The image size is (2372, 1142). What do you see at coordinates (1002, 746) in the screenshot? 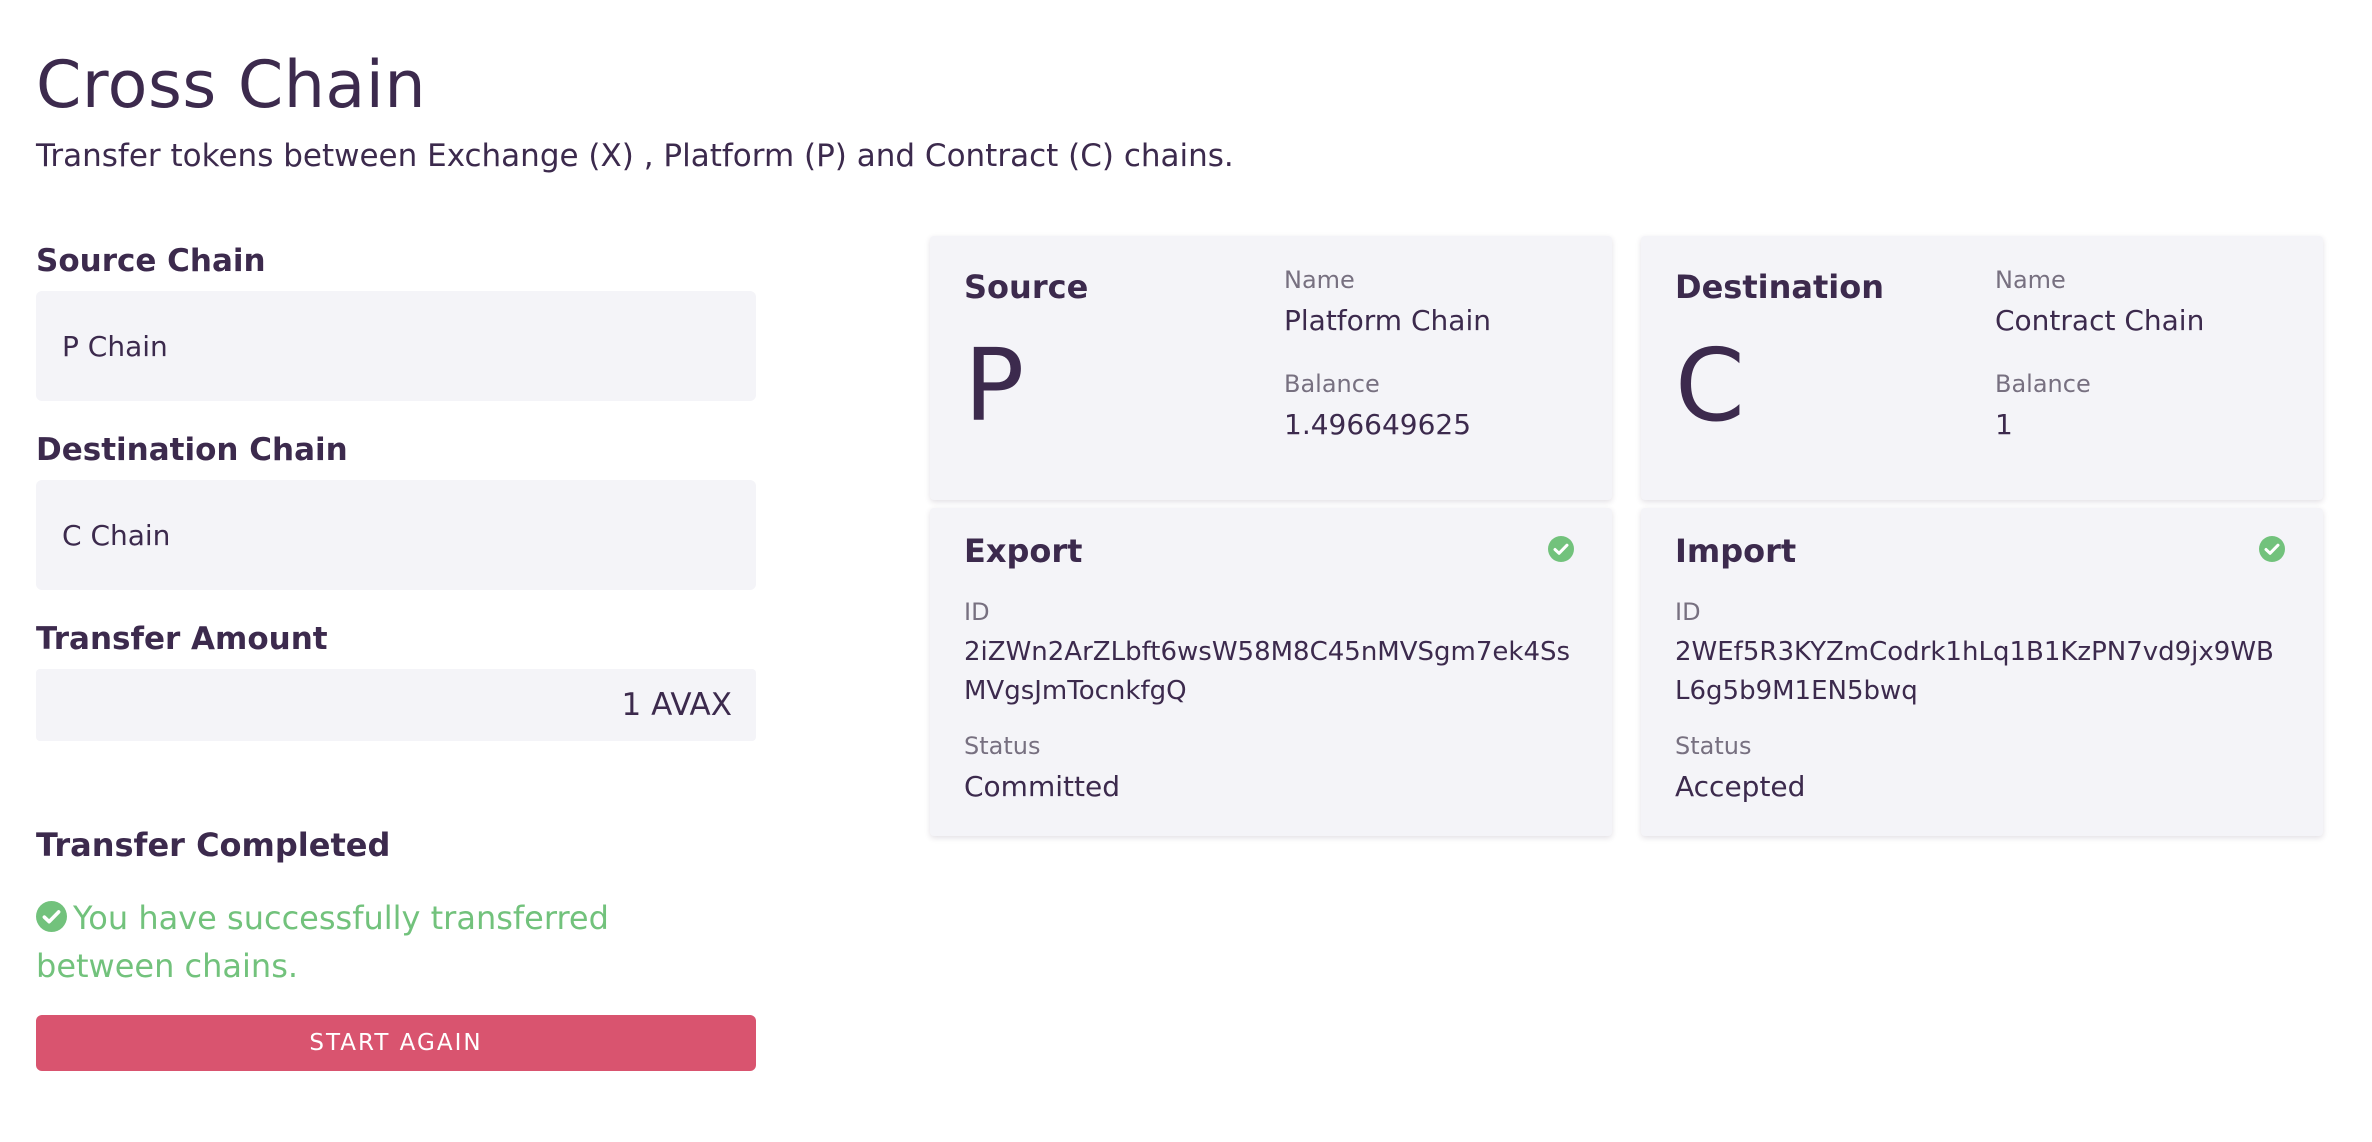
I see `export-status-label: Status` at bounding box center [1002, 746].